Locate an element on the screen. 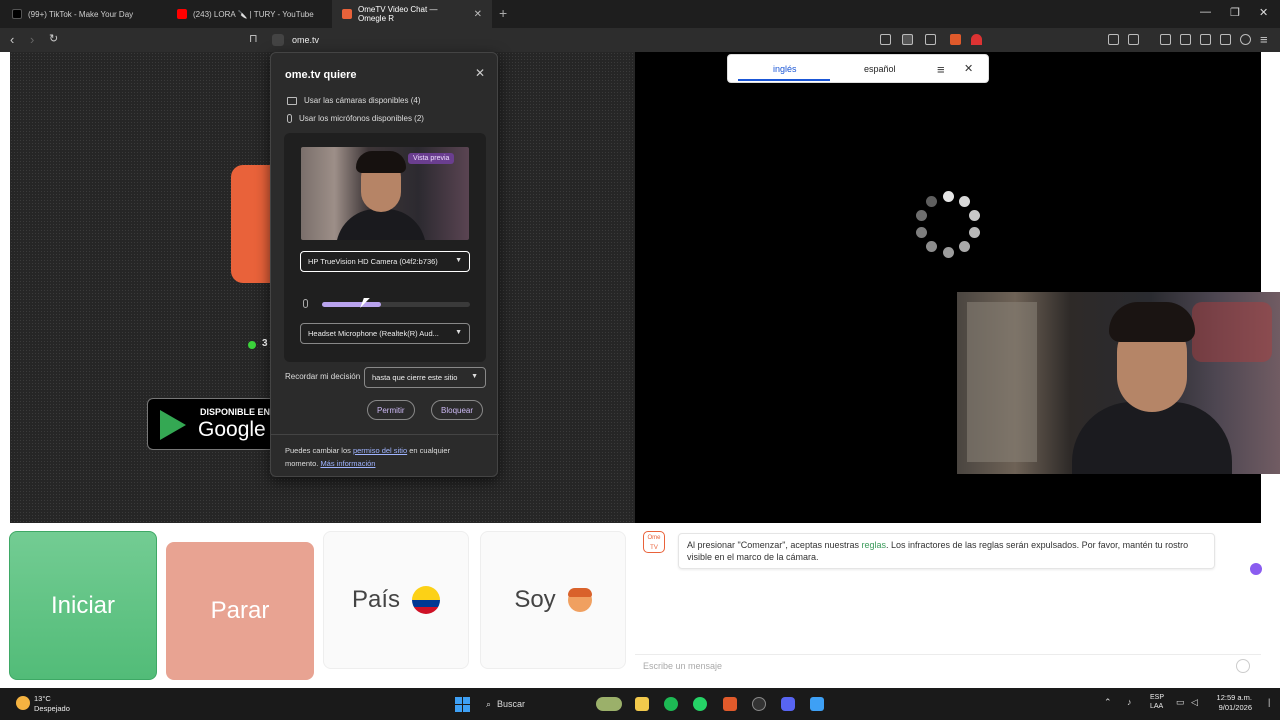  start-button: Iniciar is located at coordinates (83, 605).